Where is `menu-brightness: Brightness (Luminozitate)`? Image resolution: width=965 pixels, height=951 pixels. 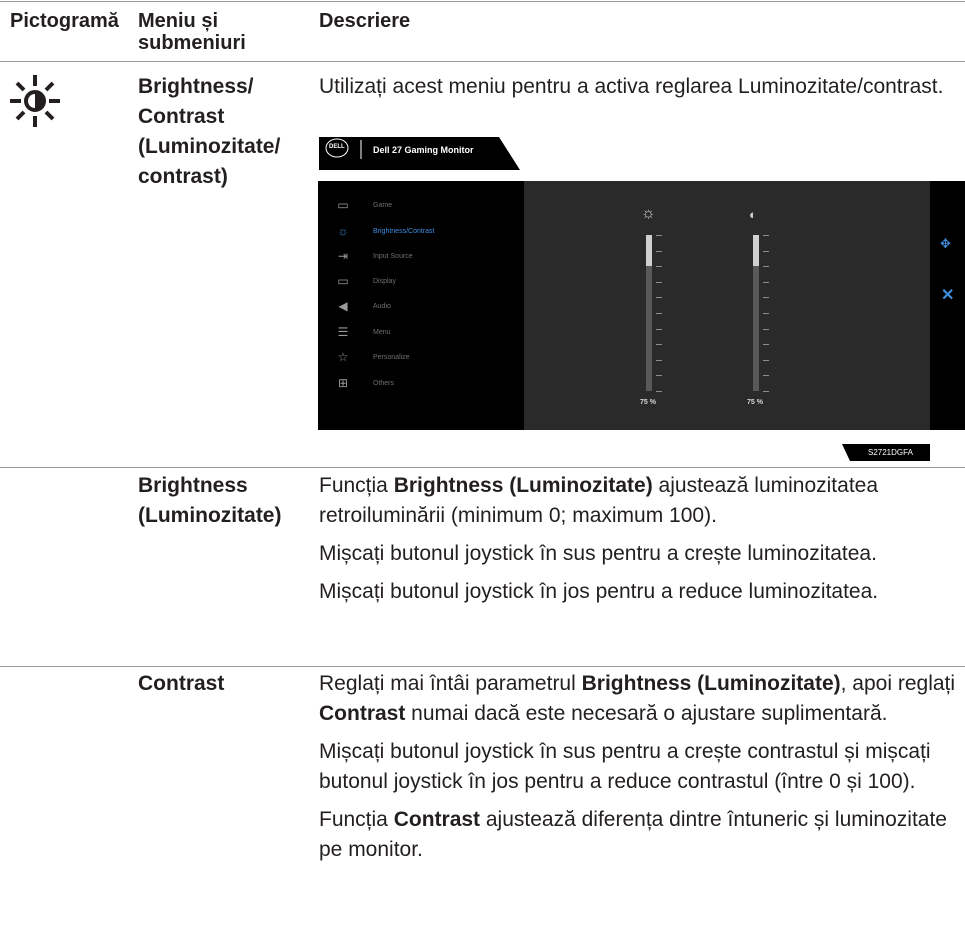
menu-brightness: Brightness (Luminozitate) is located at coordinates (210, 500).